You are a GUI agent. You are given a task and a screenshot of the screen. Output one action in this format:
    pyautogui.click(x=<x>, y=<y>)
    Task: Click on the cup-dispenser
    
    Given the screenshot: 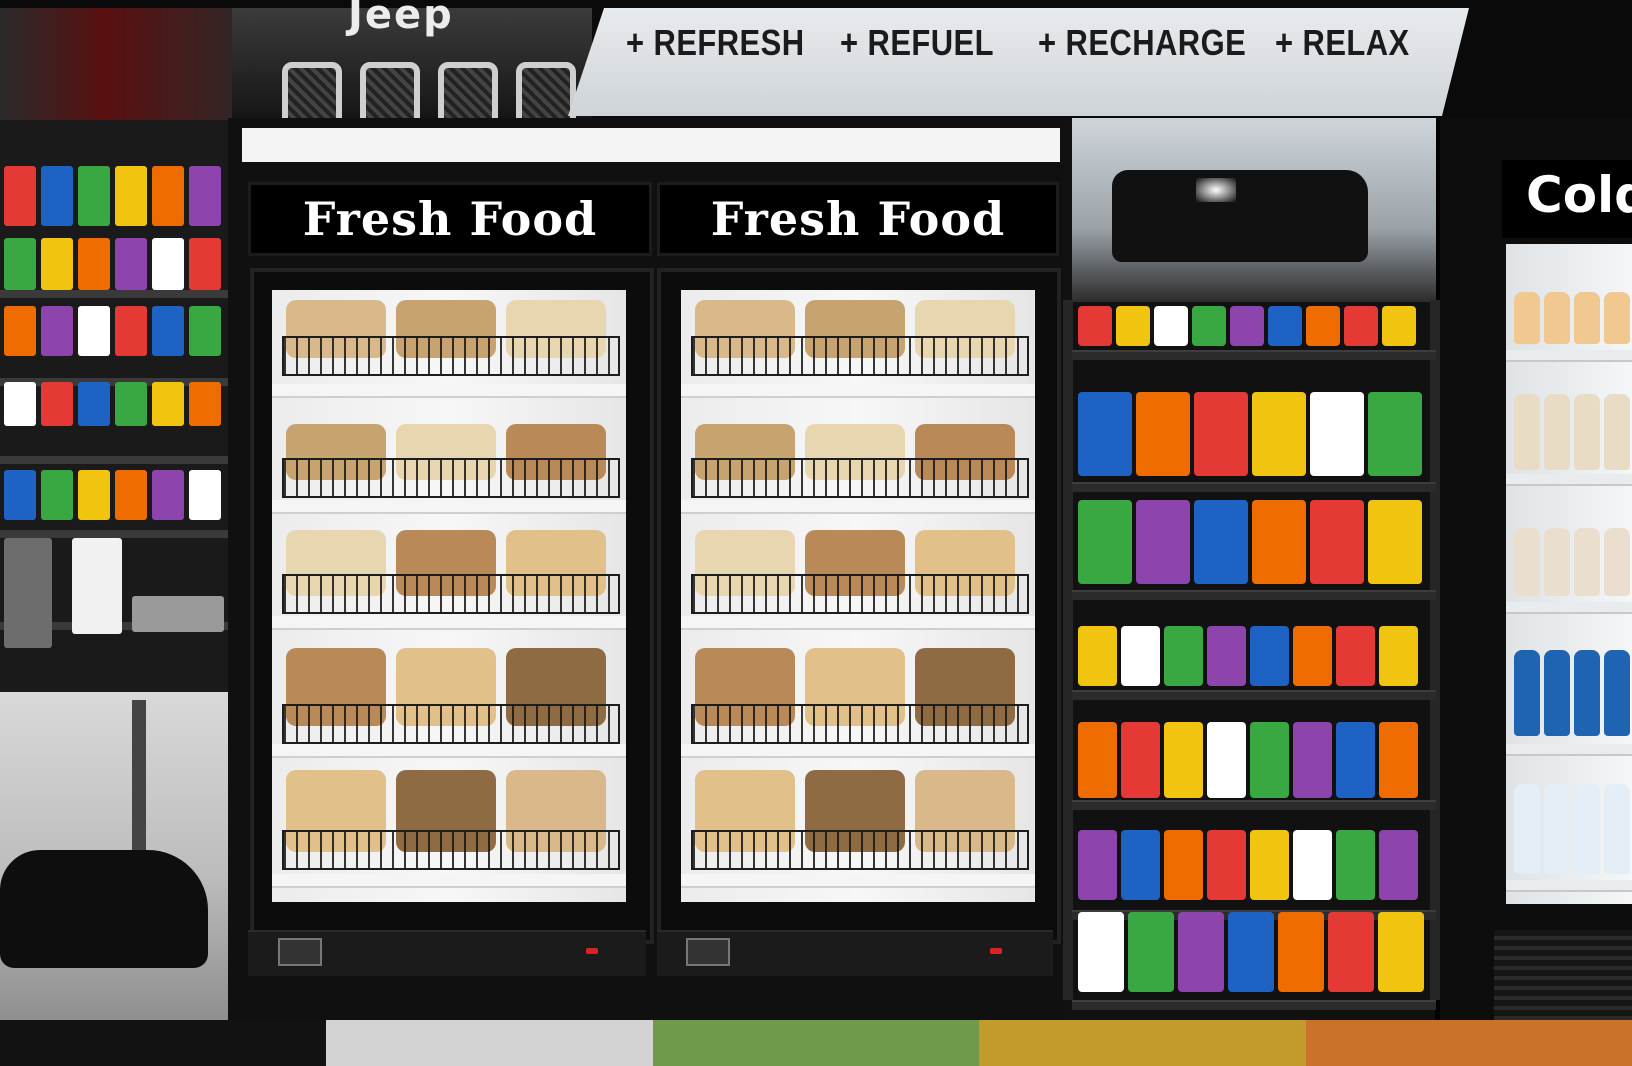 What is the action you would take?
    pyautogui.click(x=178, y=614)
    